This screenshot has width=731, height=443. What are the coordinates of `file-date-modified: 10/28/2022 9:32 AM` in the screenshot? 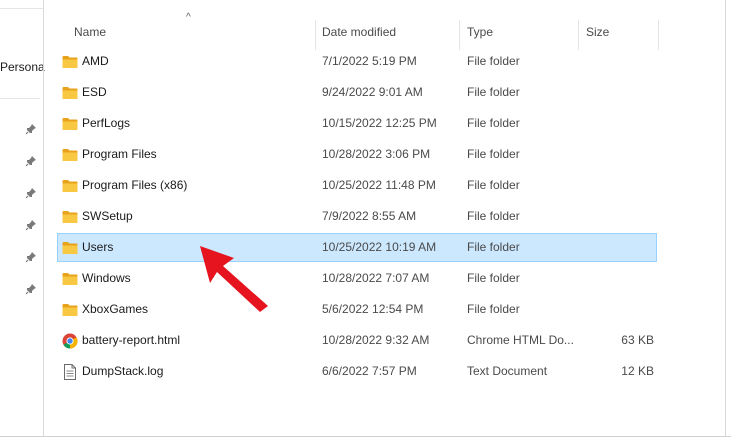 It's located at (376, 340).